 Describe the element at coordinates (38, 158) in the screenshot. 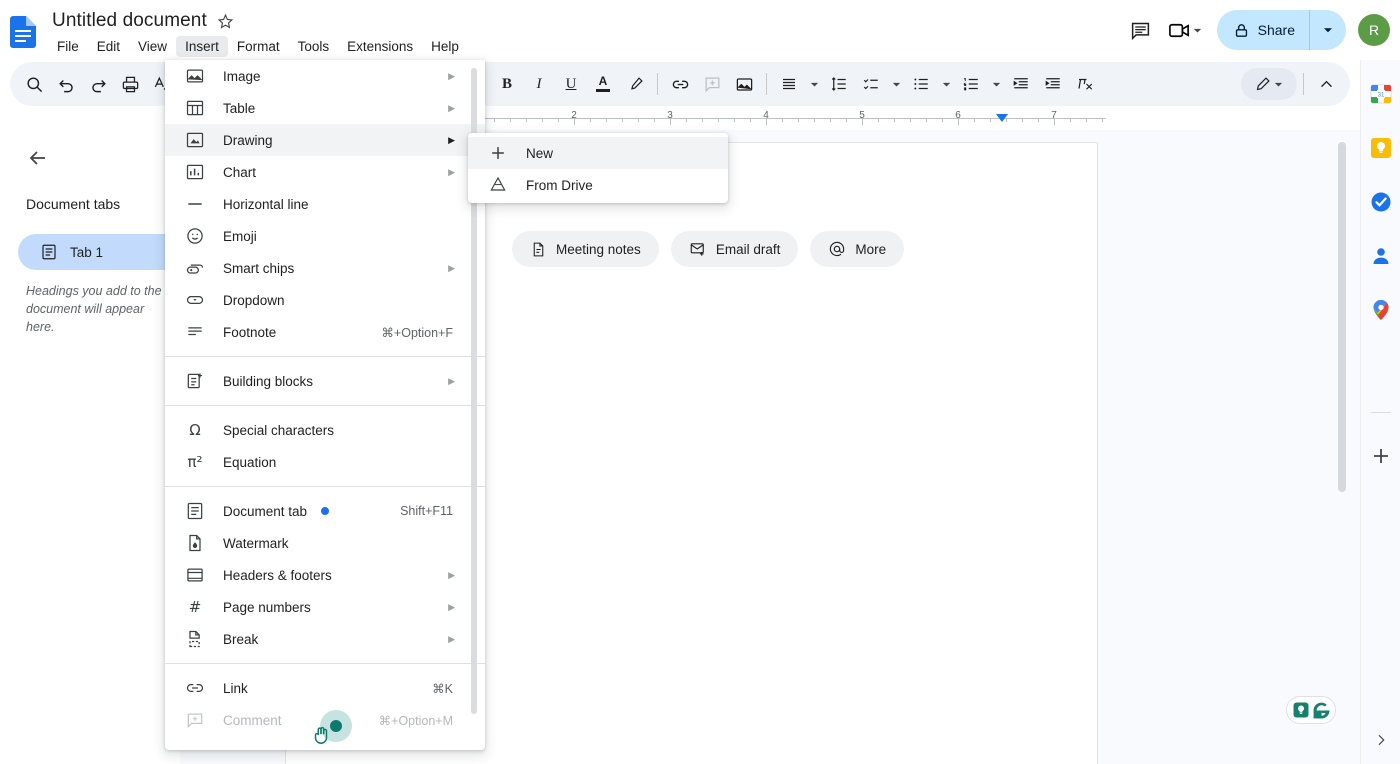

I see `arrow-back-icon` at that location.